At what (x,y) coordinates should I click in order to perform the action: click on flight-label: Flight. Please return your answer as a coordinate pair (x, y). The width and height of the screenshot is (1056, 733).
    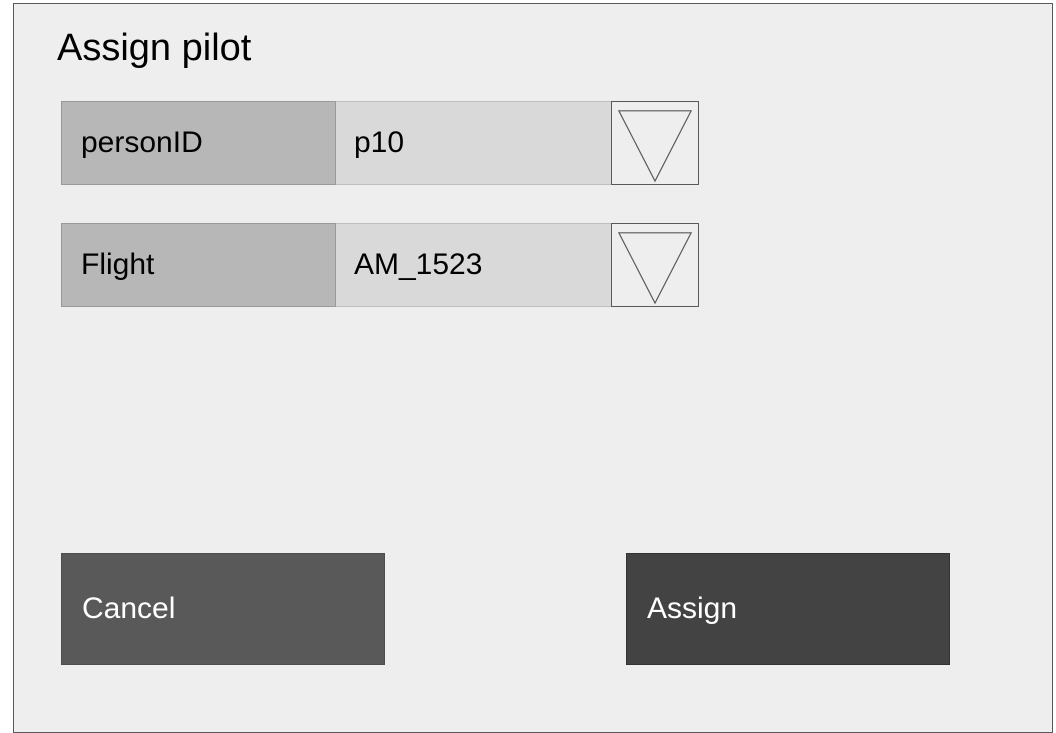
    Looking at the image, I should click on (198, 265).